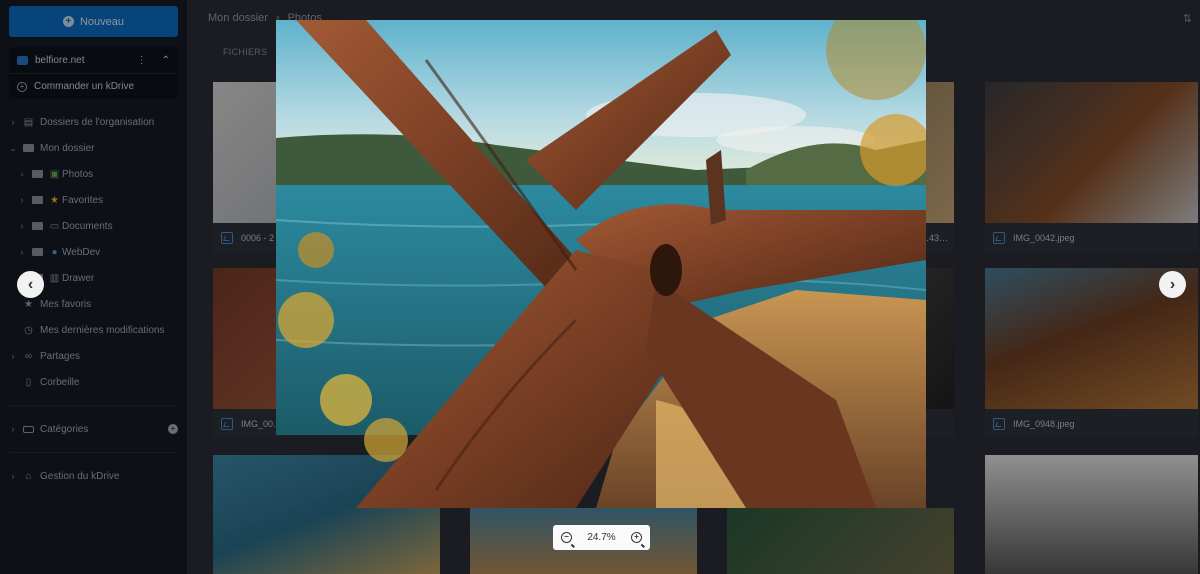  I want to click on next-image-button: ›, so click(1172, 284).